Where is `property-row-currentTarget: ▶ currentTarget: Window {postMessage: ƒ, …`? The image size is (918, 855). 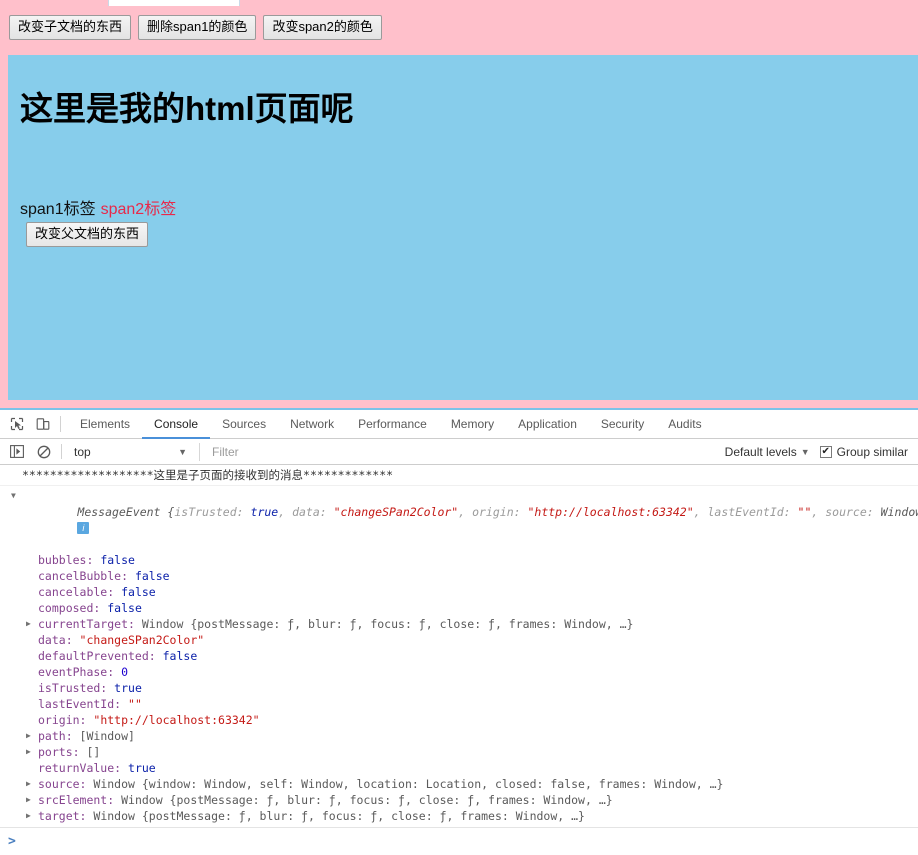 property-row-currentTarget: ▶ currentTarget: Window {postMessage: ƒ, … is located at coordinates (459, 624).